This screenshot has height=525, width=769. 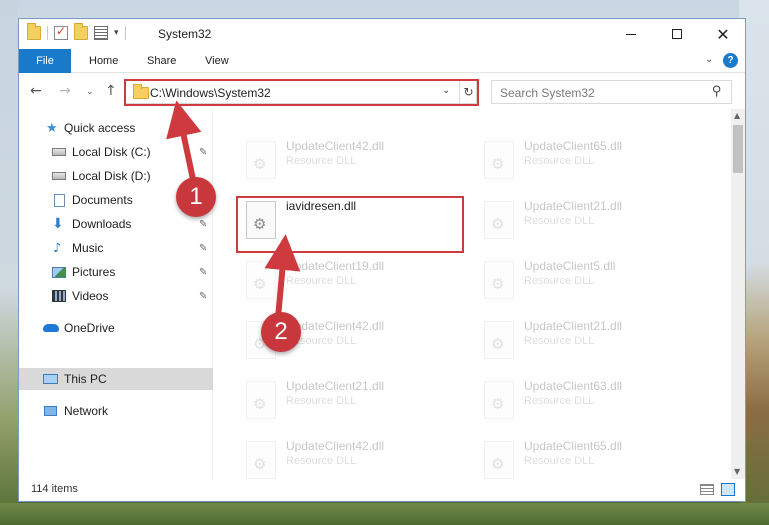 What do you see at coordinates (738, 149) in the screenshot?
I see `scrollbar-thumb` at bounding box center [738, 149].